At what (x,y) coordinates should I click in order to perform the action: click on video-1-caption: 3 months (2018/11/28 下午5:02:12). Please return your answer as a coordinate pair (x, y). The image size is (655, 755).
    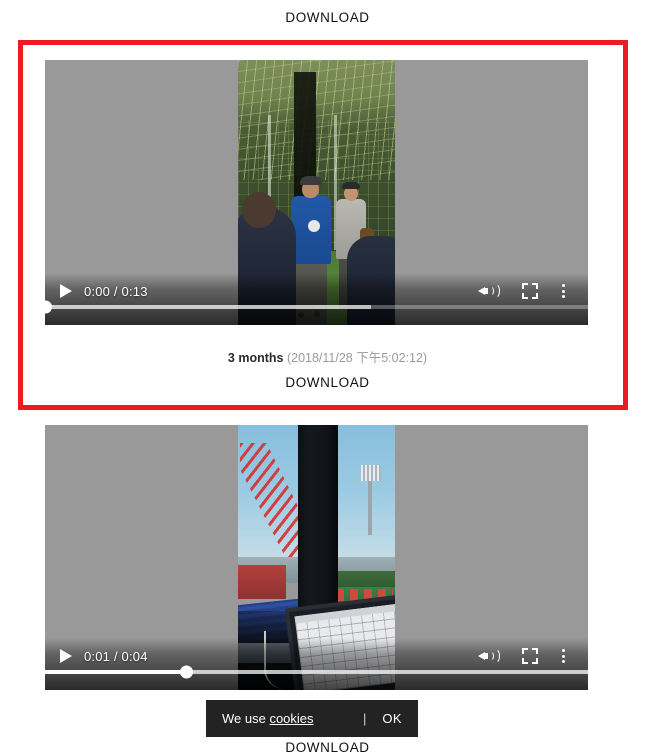
    Looking at the image, I should click on (327, 356).